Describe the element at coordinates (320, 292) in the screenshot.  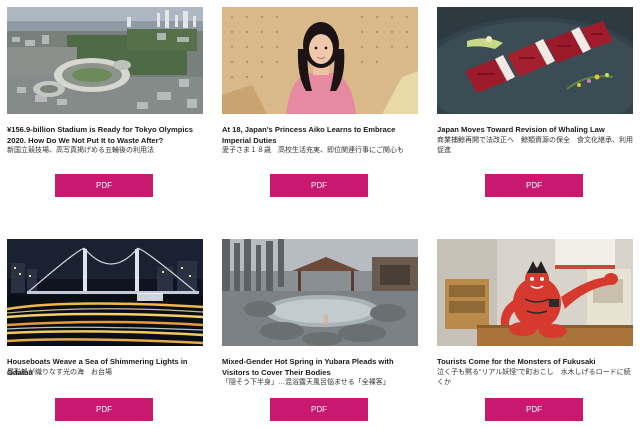
I see `hot-spring-thumbnail` at that location.